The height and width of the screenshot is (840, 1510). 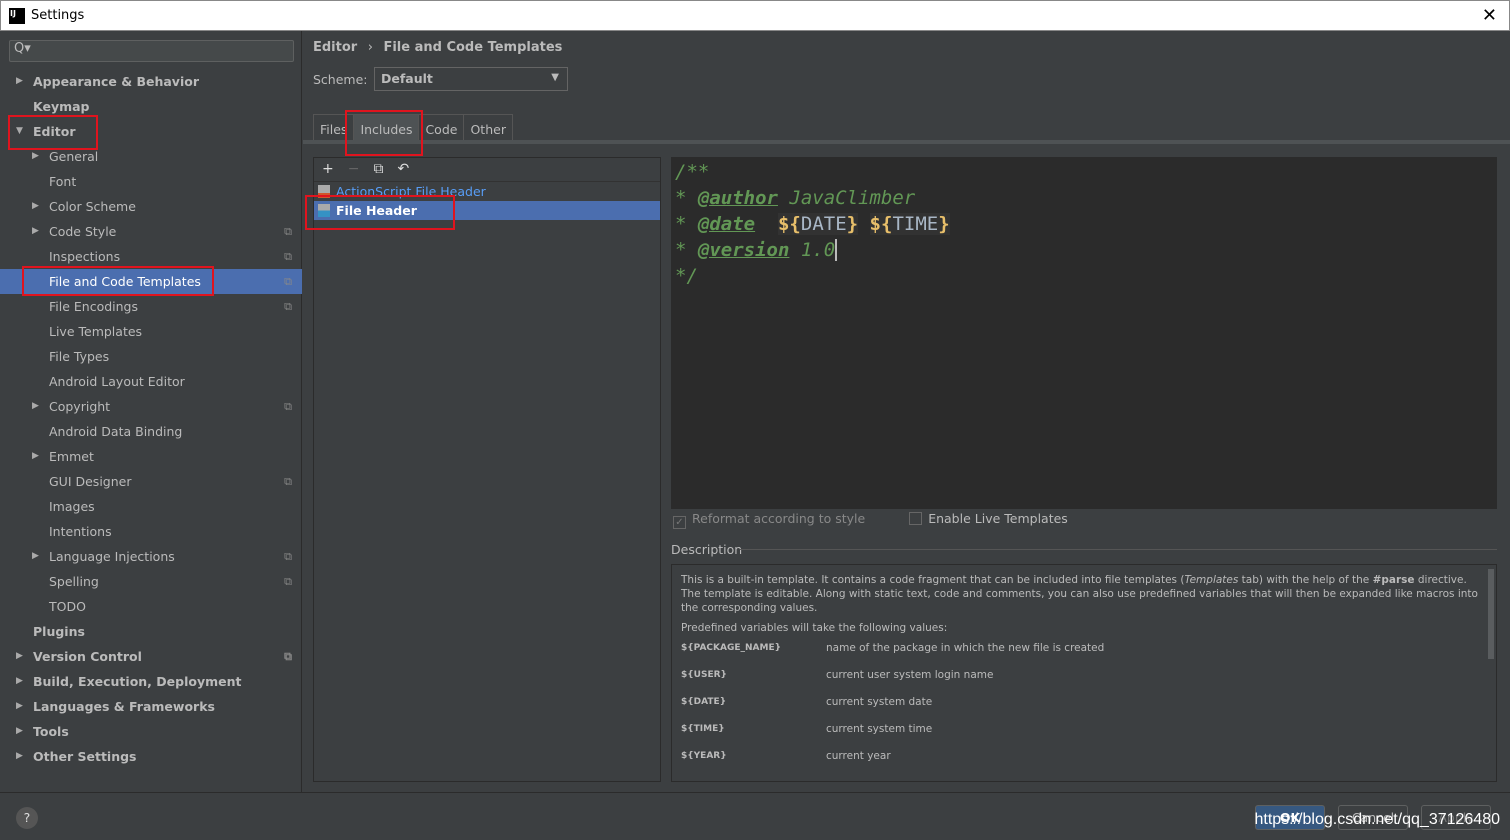 What do you see at coordinates (63, 181) in the screenshot?
I see `sidebar-item-label: Font` at bounding box center [63, 181].